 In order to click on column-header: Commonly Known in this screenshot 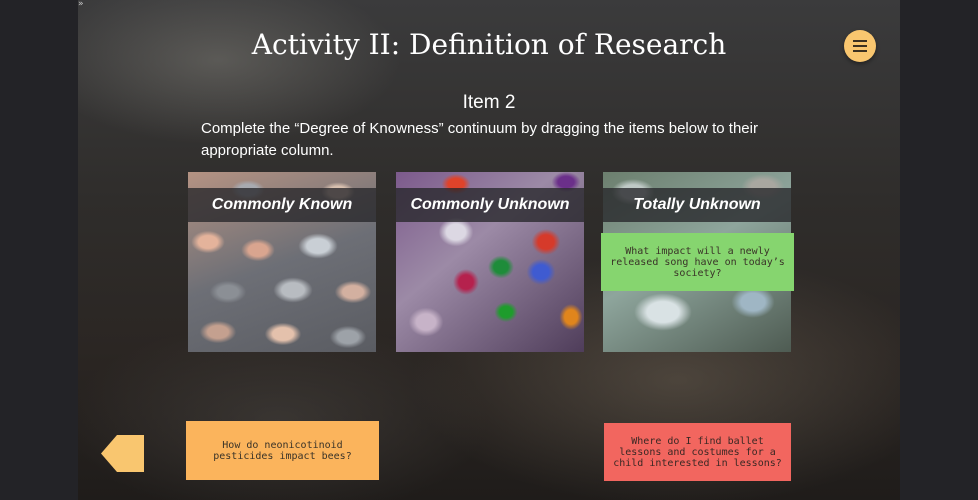, I will do `click(282, 205)`.